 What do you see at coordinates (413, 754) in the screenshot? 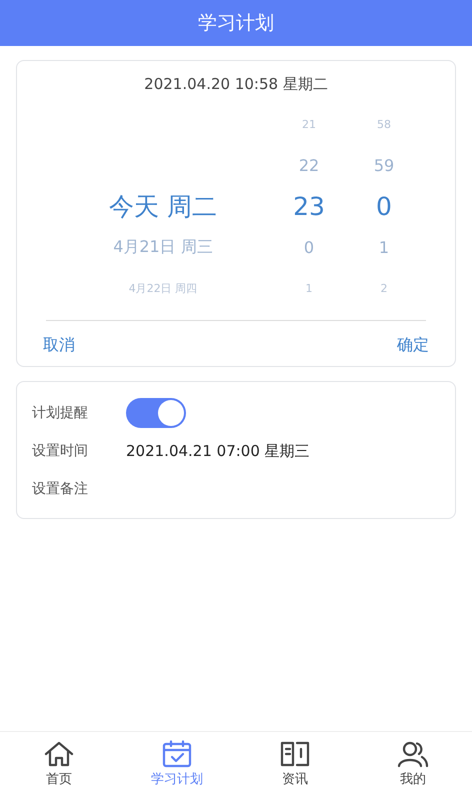
I see `users-icon` at bounding box center [413, 754].